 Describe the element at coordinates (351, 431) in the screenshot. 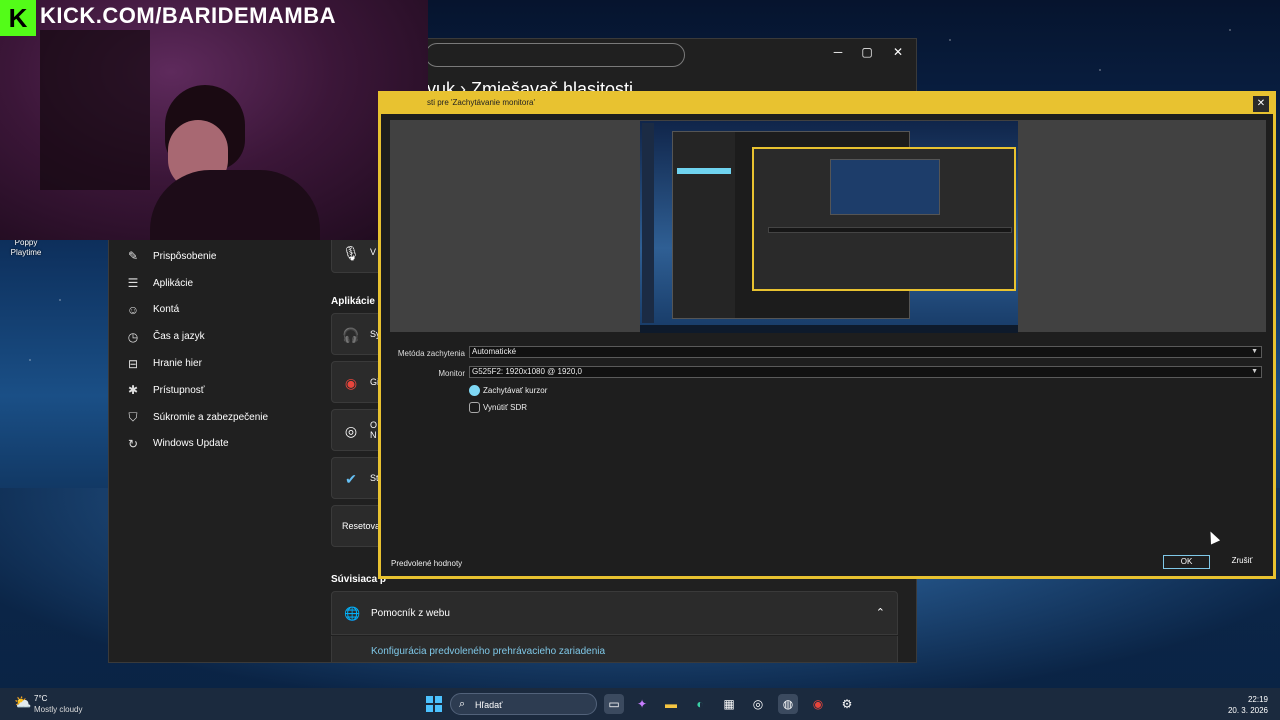

I see `obs-icon: ◎` at that location.